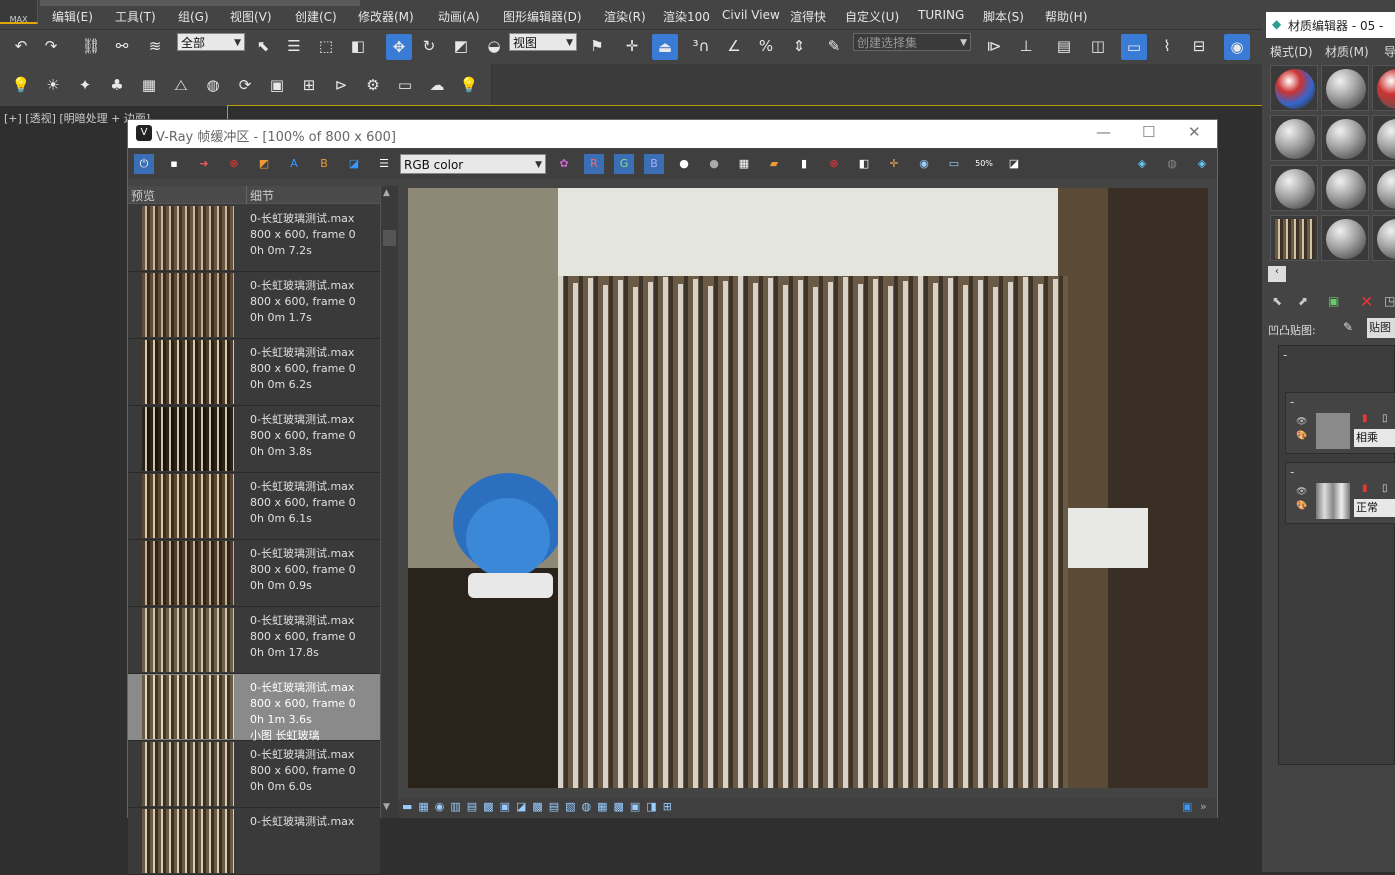 This screenshot has height=875, width=1395. What do you see at coordinates (19, 12) in the screenshot?
I see `app-logo: MAX` at bounding box center [19, 12].